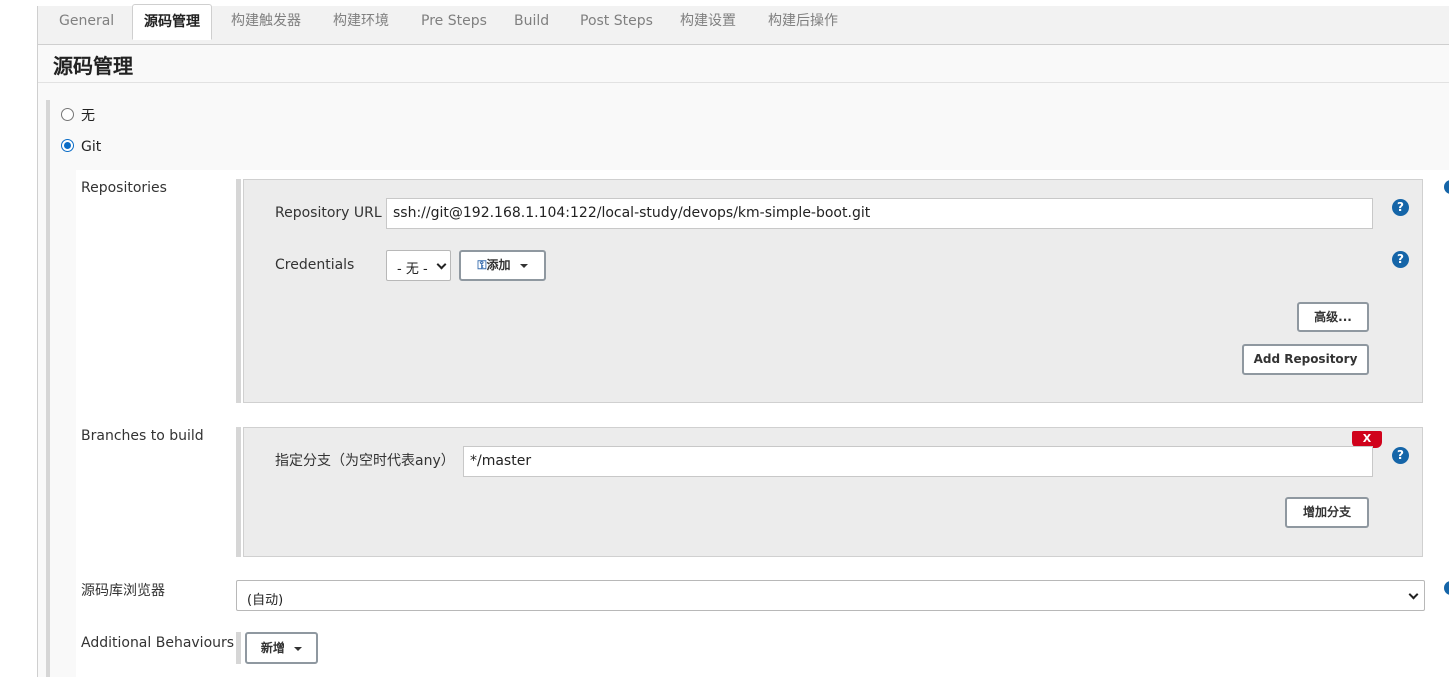  What do you see at coordinates (67, 114) in the screenshot?
I see `scm-none-radio` at bounding box center [67, 114].